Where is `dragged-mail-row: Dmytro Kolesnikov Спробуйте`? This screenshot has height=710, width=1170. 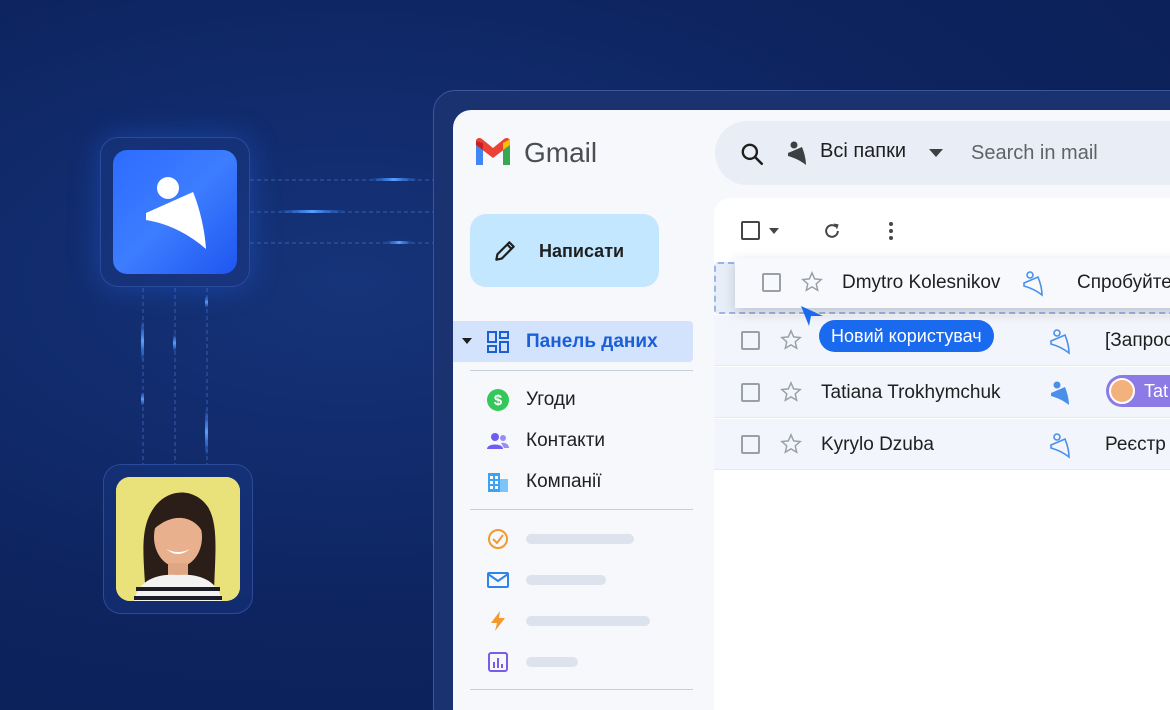
dragged-mail-row: Dmytro Kolesnikov Спробуйте is located at coordinates (952, 283).